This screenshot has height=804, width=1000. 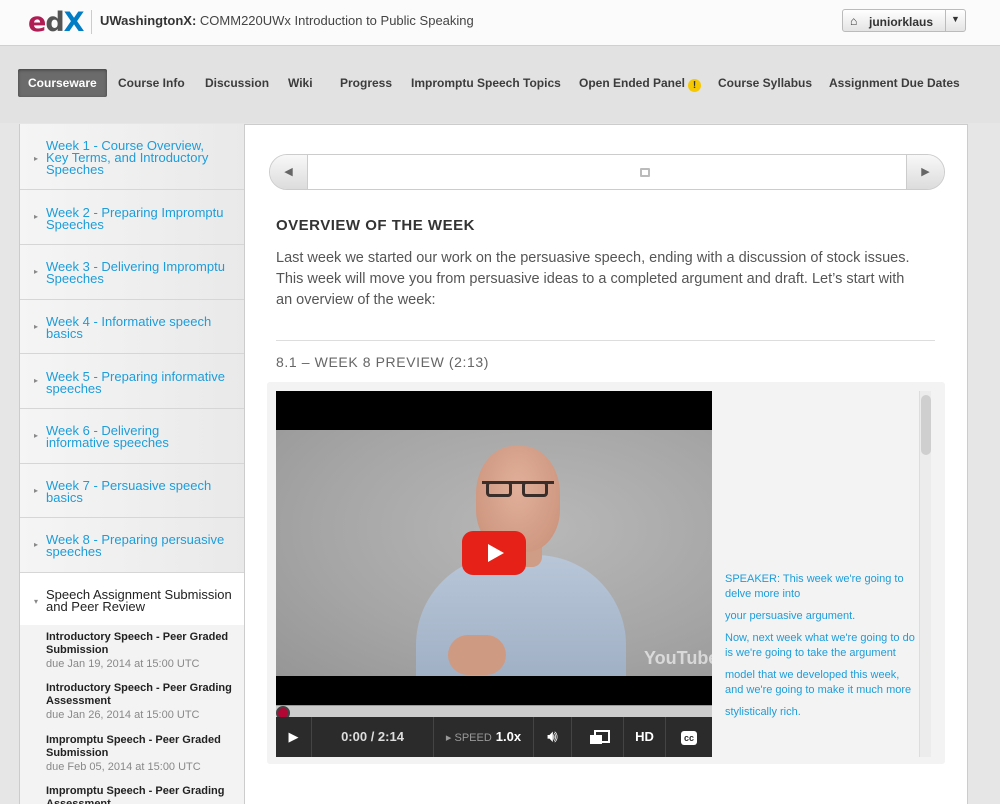 I want to click on chevron-down-icon: ▾, so click(x=36, y=601).